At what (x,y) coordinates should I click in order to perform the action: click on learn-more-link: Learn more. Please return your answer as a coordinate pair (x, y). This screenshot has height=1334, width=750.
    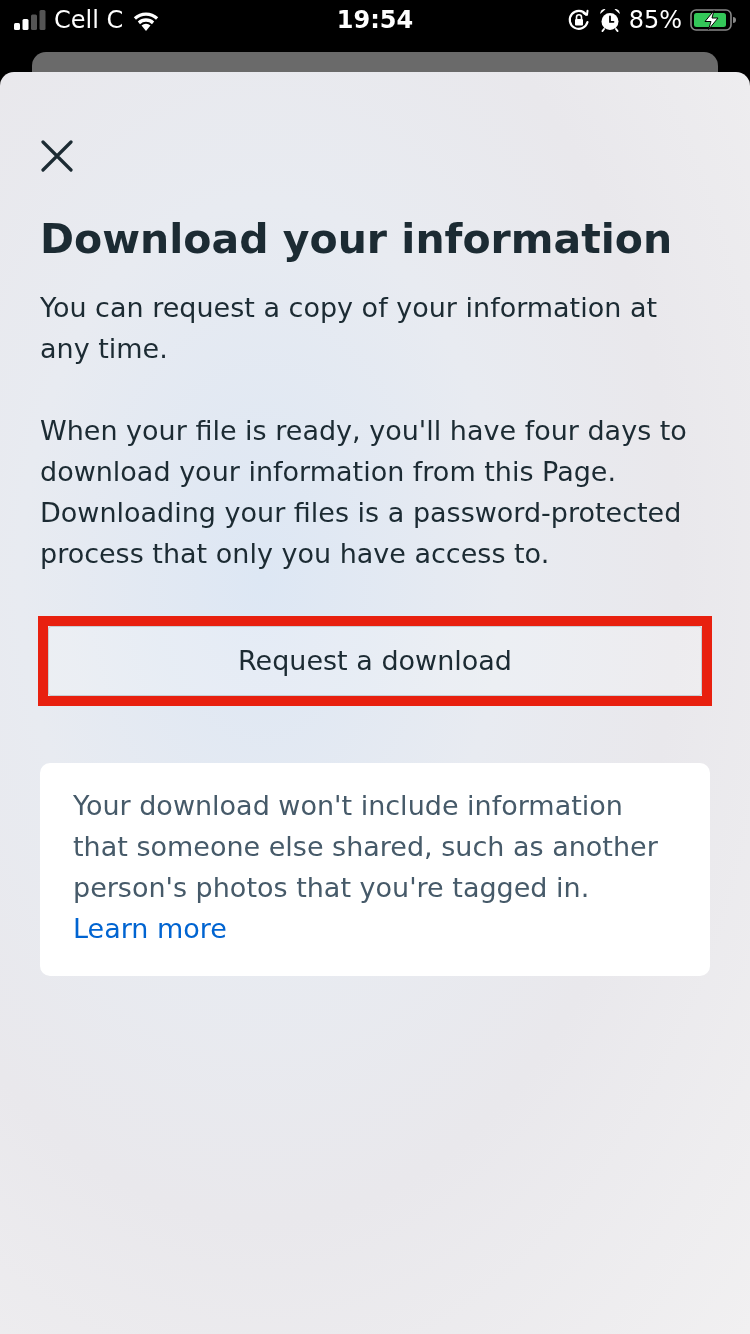
    Looking at the image, I should click on (150, 928).